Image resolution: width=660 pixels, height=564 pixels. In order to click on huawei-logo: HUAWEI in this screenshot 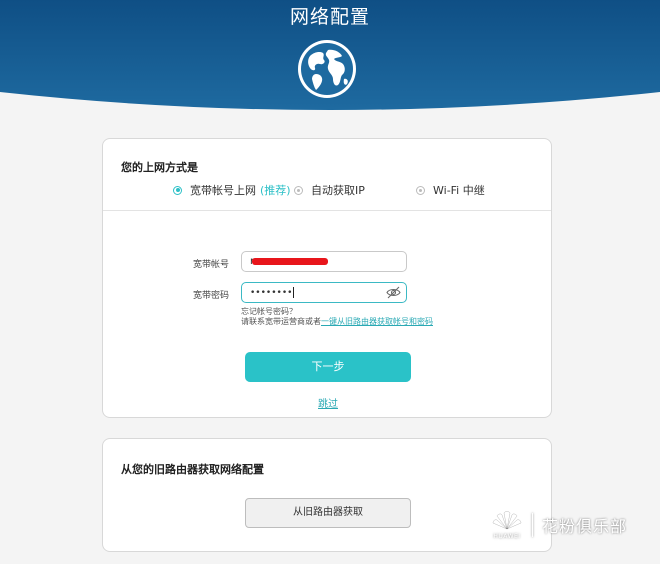, I will do `click(507, 525)`.